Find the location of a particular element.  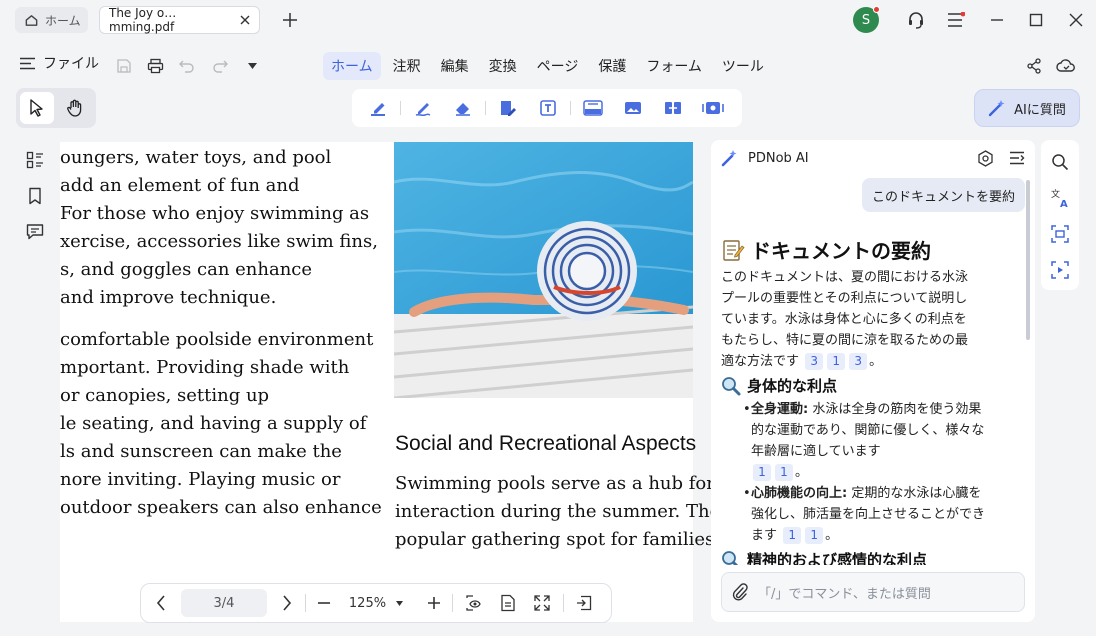

memo-icon is located at coordinates (733, 250).